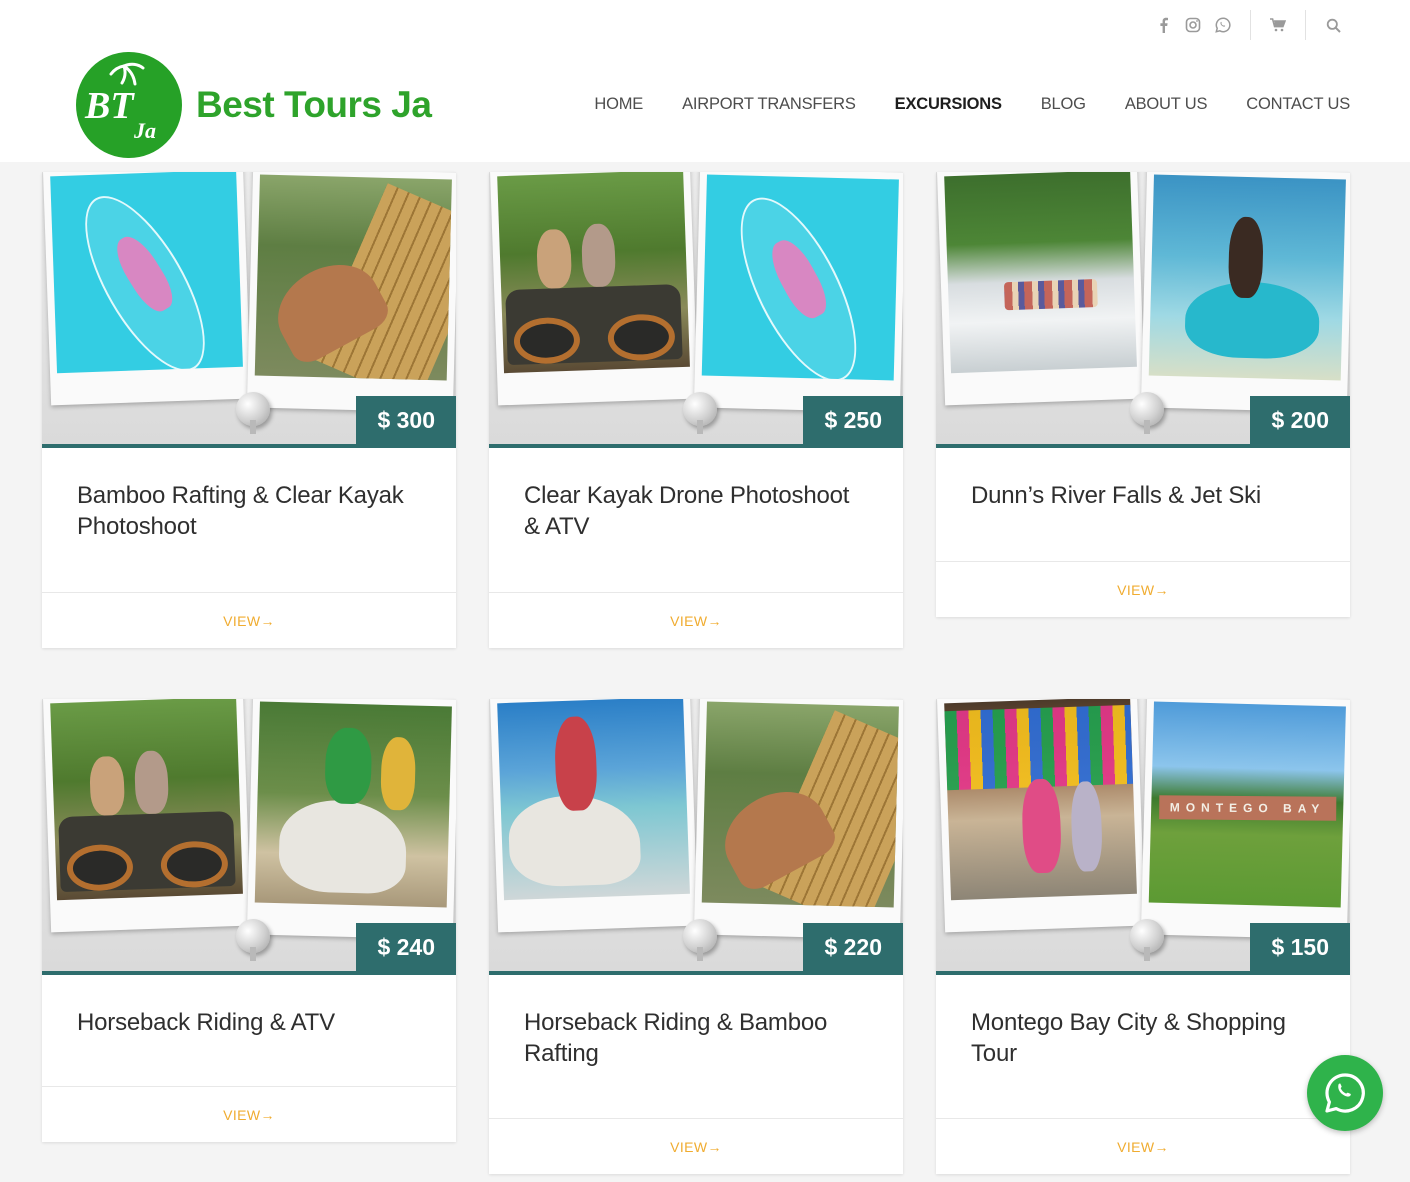 The image size is (1410, 1182). What do you see at coordinates (249, 1006) in the screenshot?
I see `tour-title: Horseback Riding & ATV` at bounding box center [249, 1006].